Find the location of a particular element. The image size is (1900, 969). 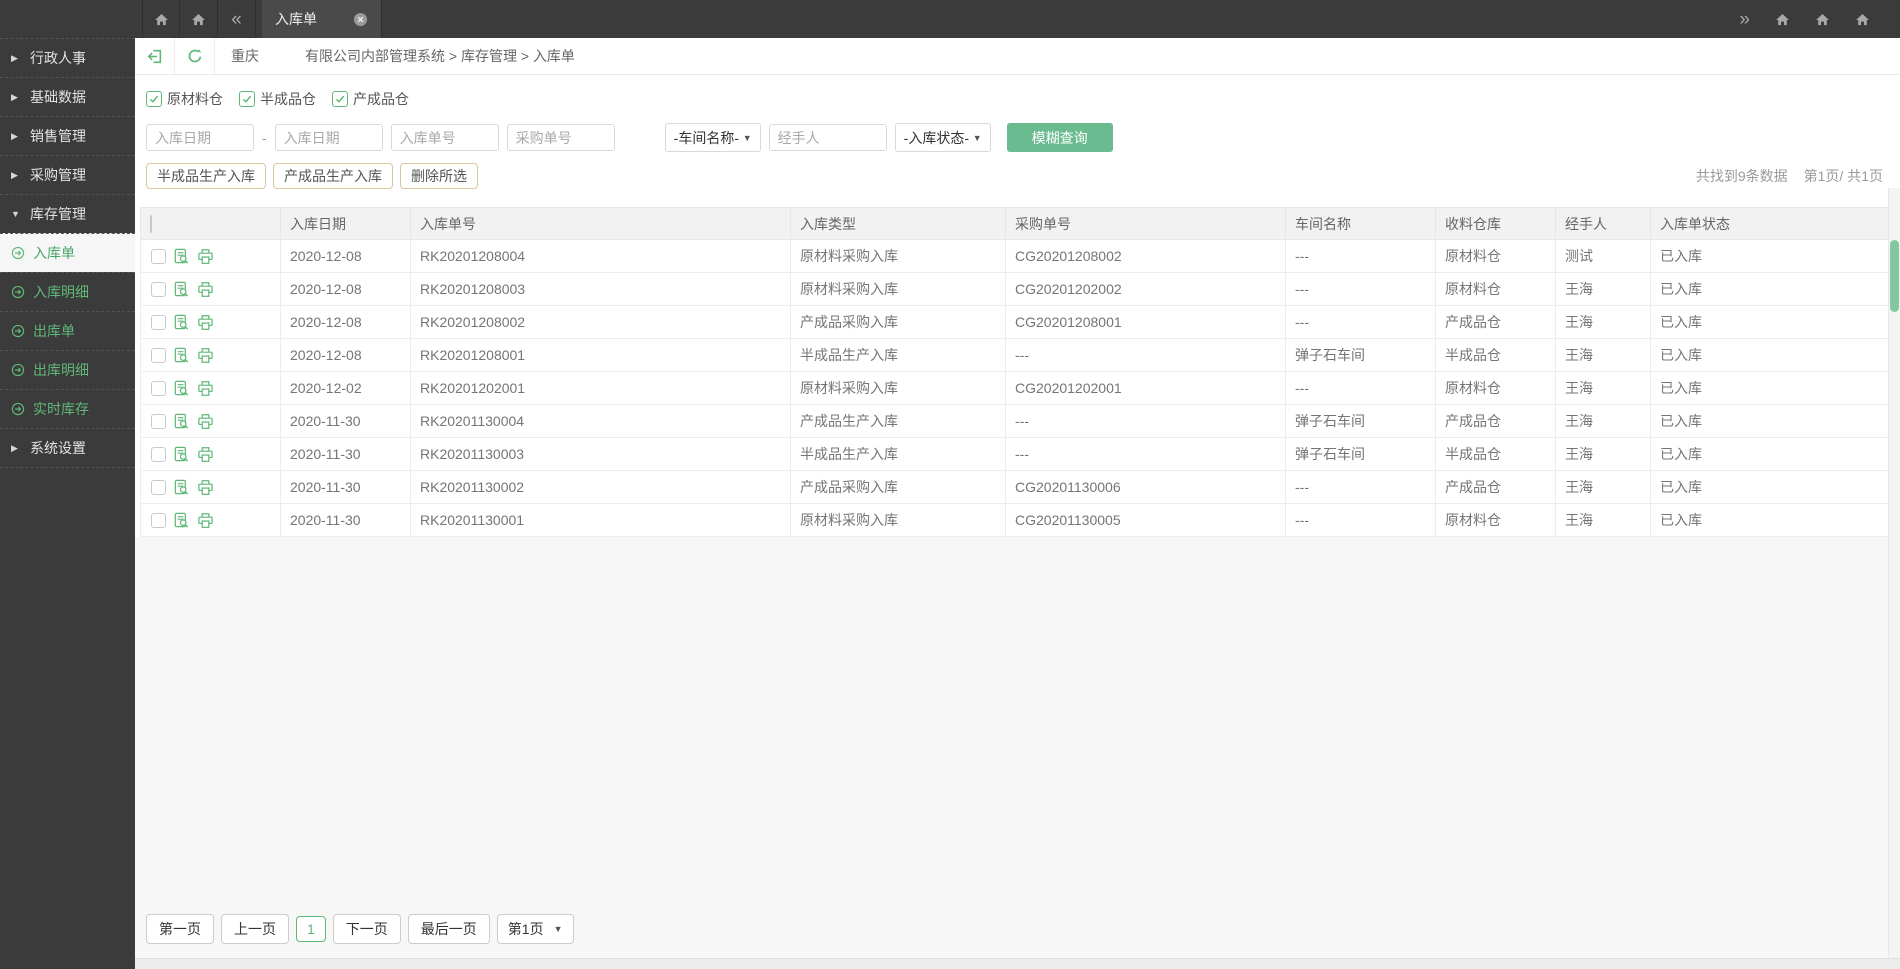

sidebar-item-inbound-details: 入库明细 is located at coordinates (67, 291).